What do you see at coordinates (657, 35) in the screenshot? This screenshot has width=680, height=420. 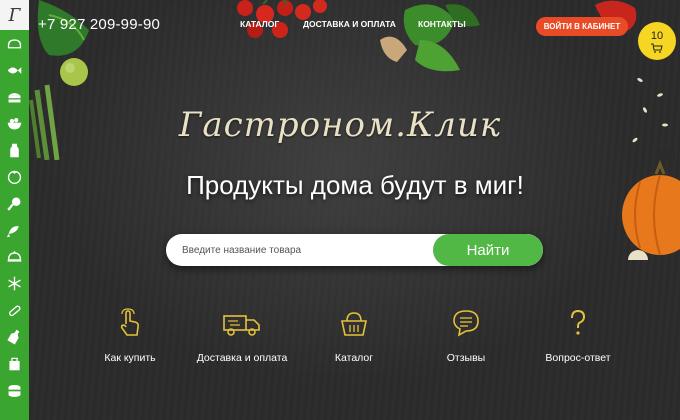 I see `cart-count: 10` at bounding box center [657, 35].